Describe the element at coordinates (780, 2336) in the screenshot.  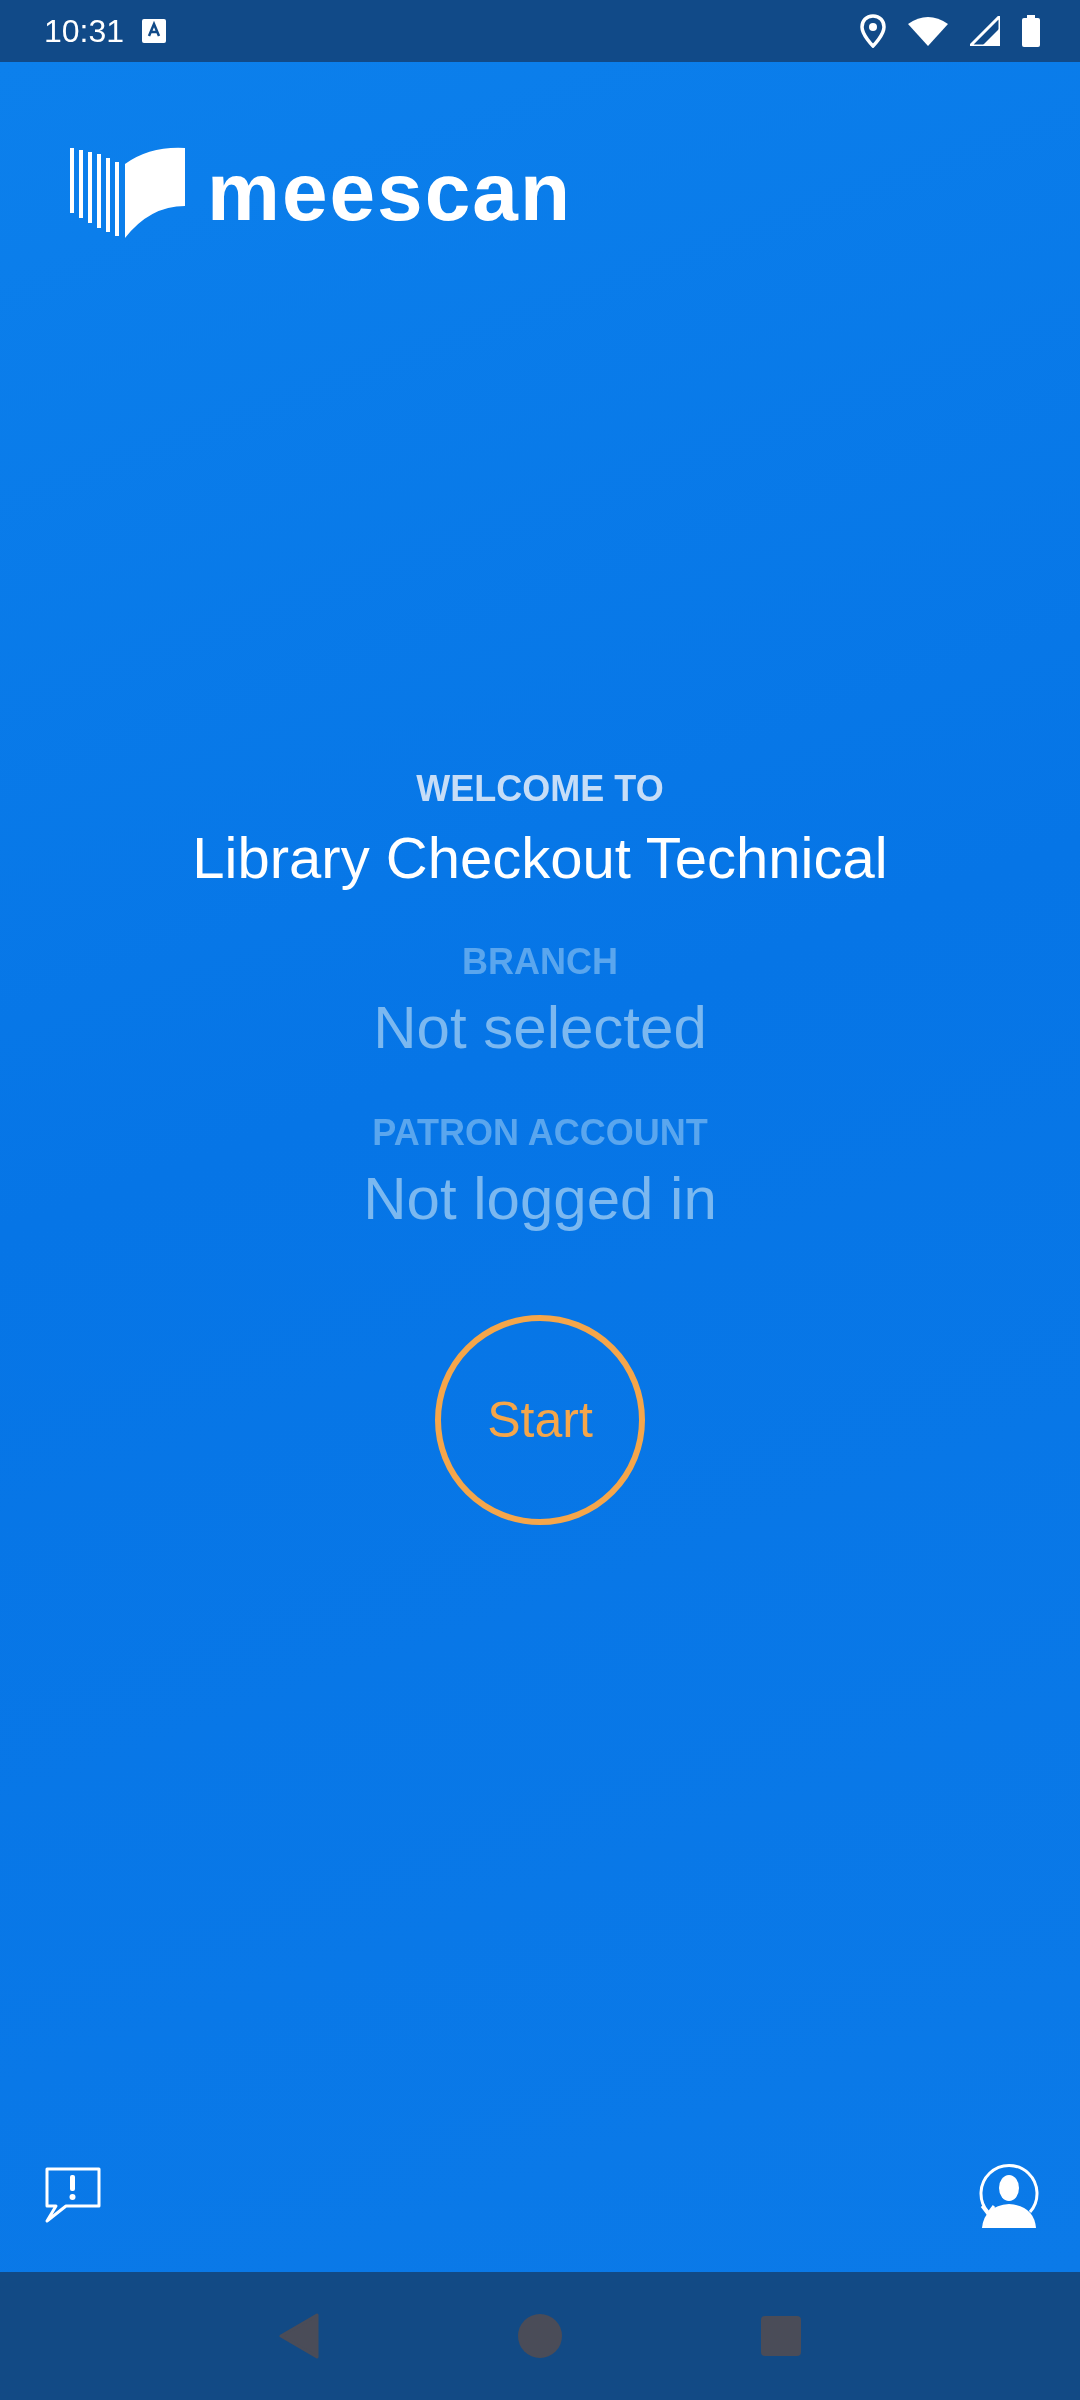
I see `recents-icon` at that location.